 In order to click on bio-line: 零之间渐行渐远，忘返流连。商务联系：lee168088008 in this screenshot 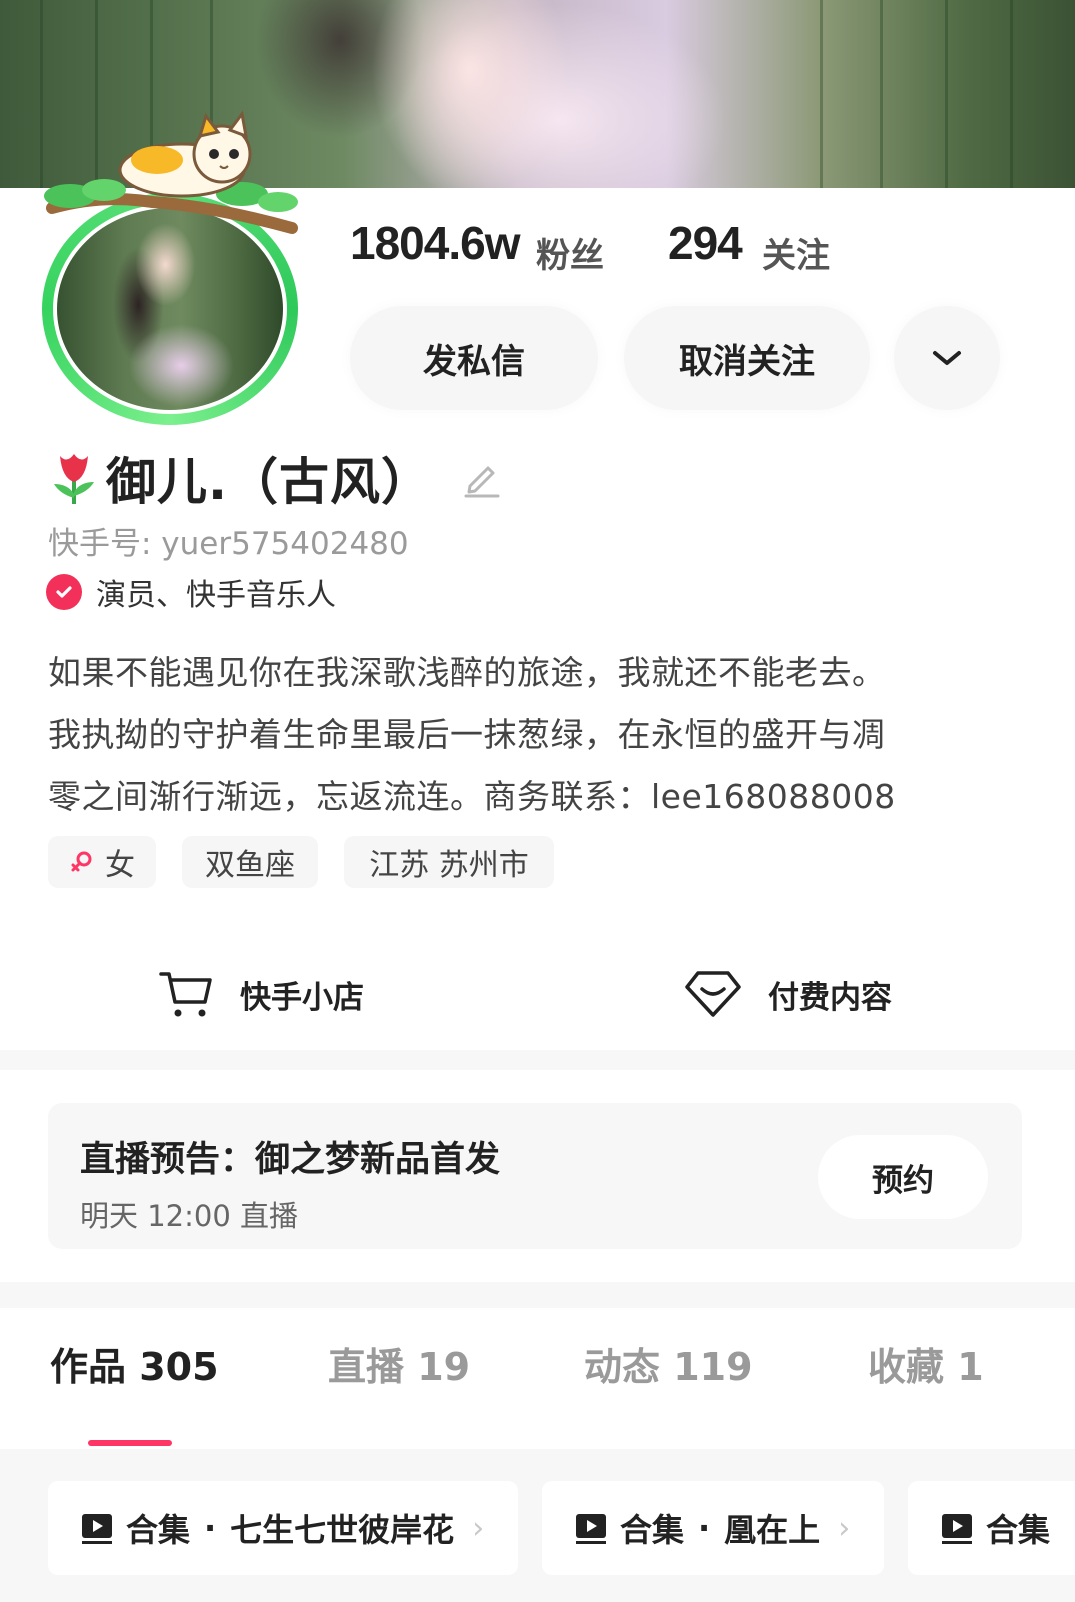, I will do `click(472, 796)`.